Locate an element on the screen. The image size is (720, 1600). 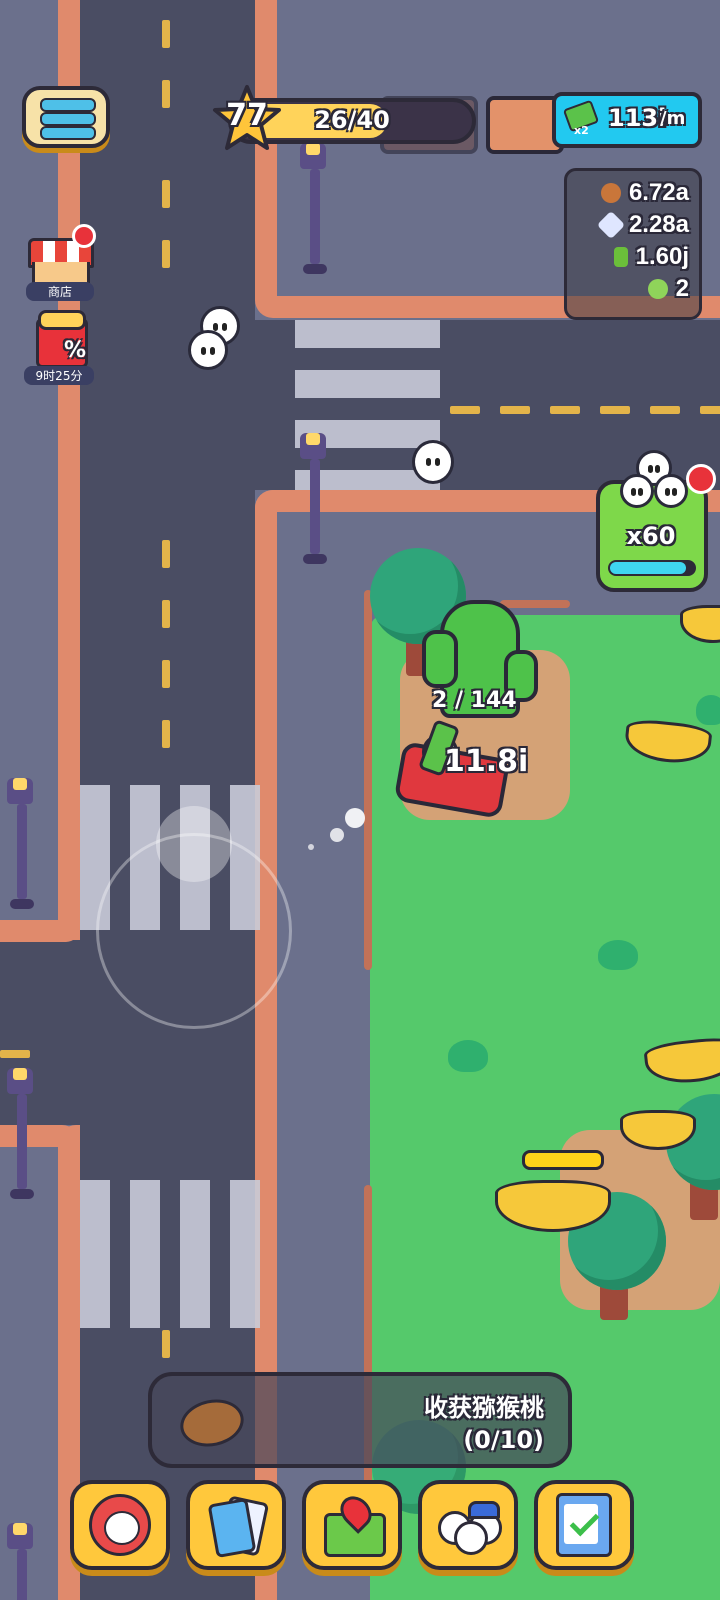
team-button is located at coordinates (468, 1525).